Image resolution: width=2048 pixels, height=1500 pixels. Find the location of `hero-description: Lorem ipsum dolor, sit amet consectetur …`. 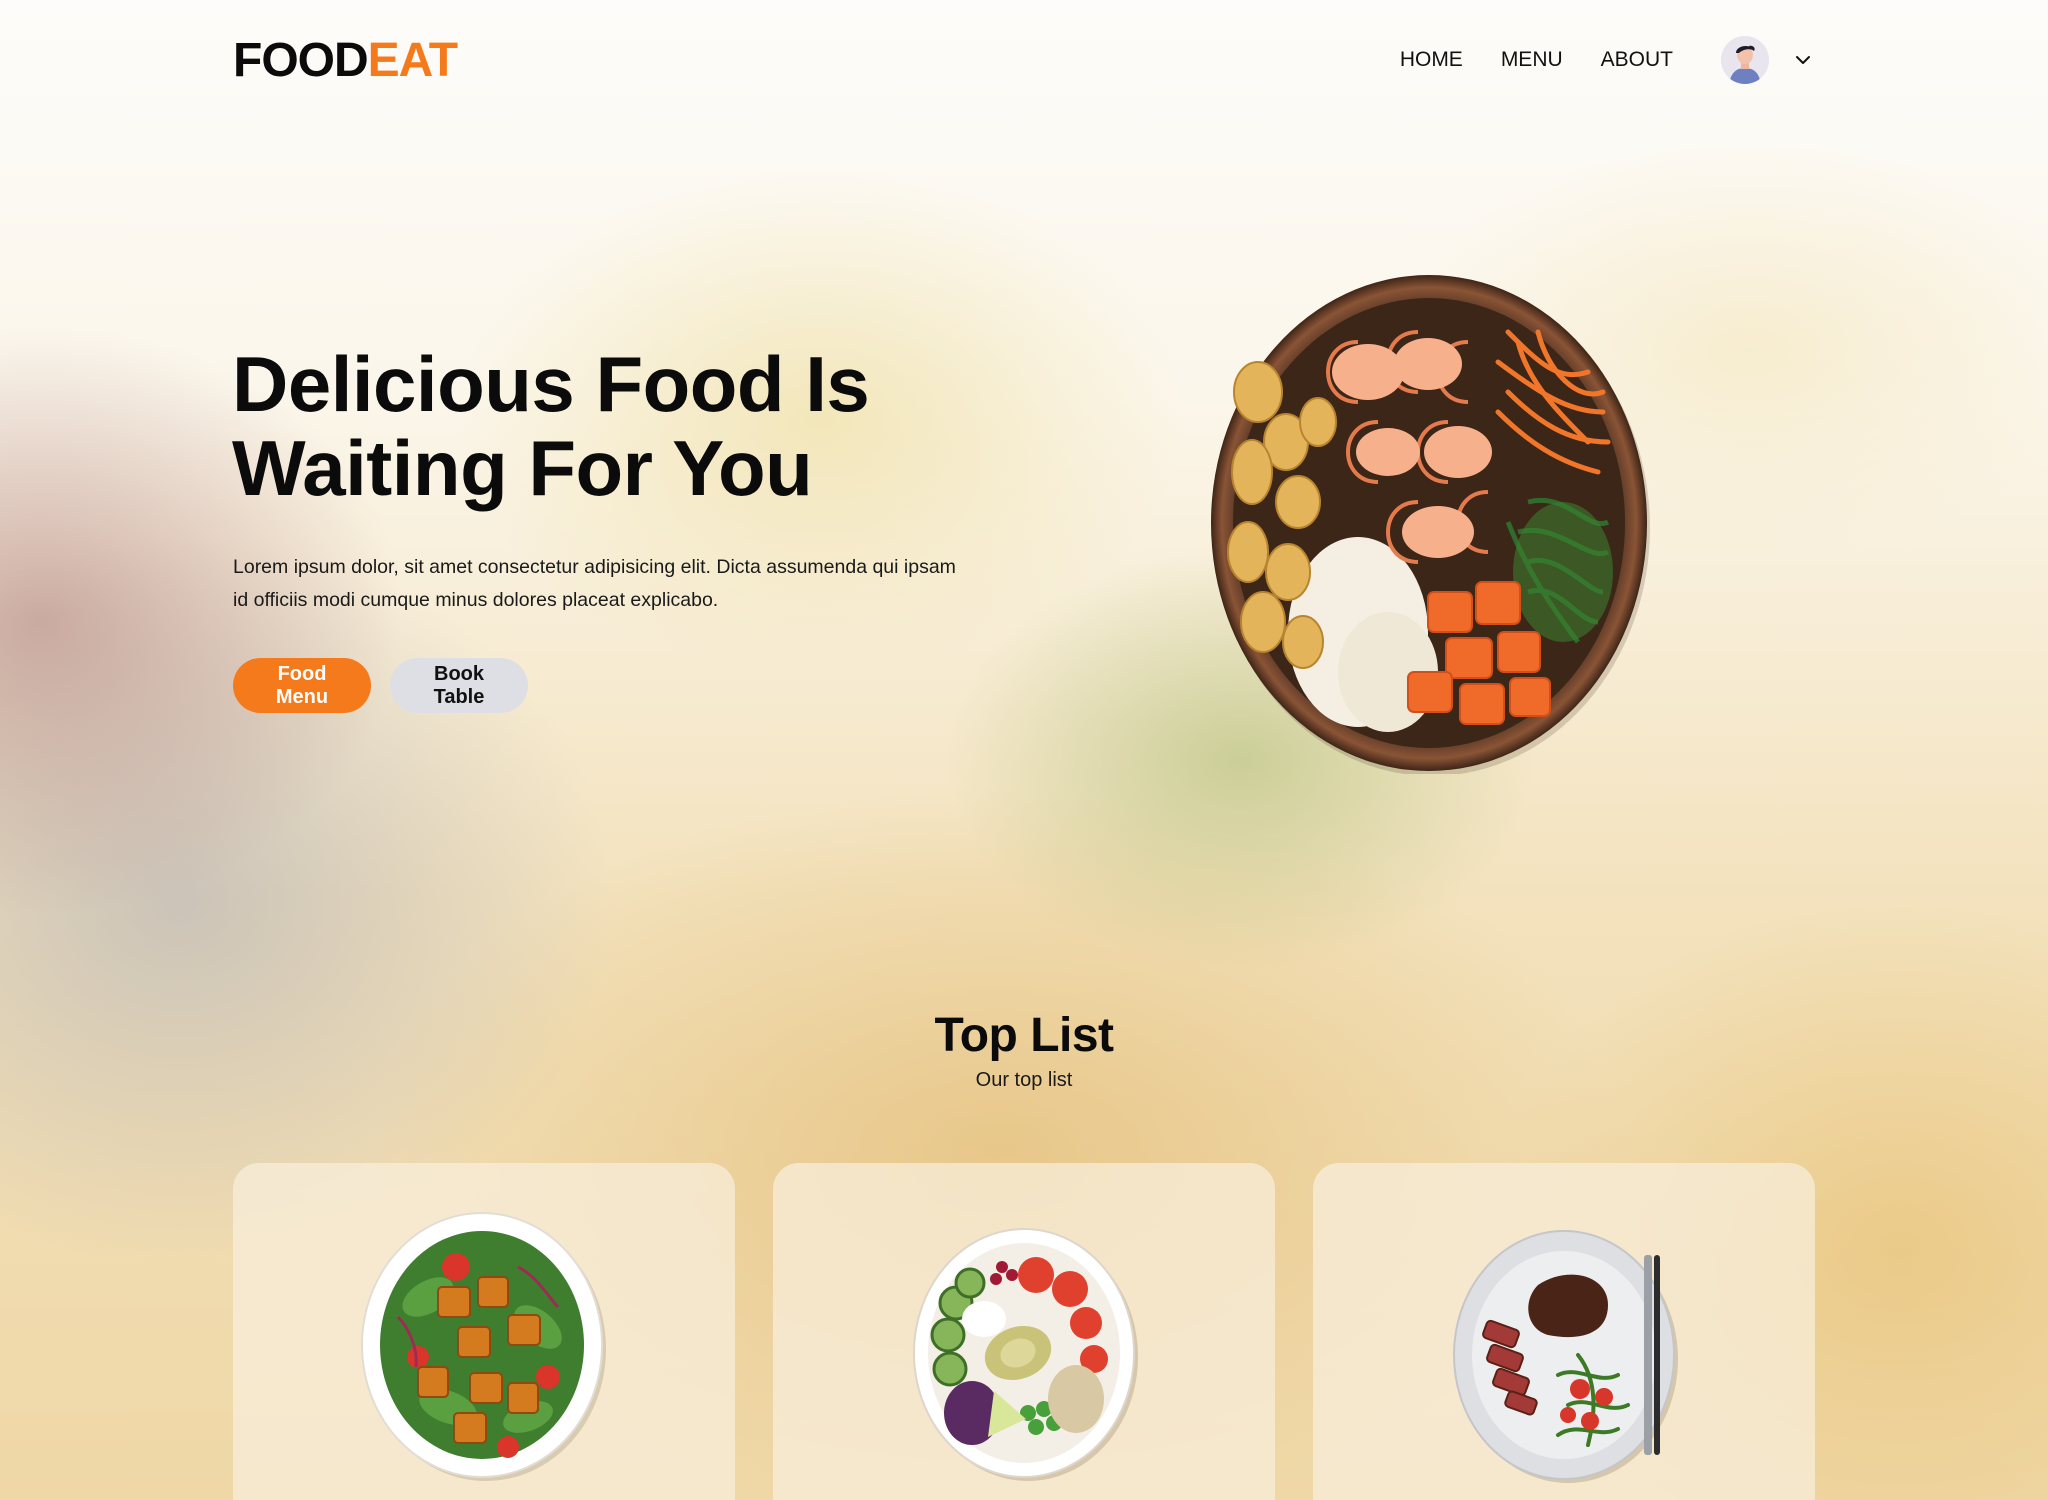

hero-description: Lorem ipsum dolor, sit amet consectetur … is located at coordinates (594, 583).